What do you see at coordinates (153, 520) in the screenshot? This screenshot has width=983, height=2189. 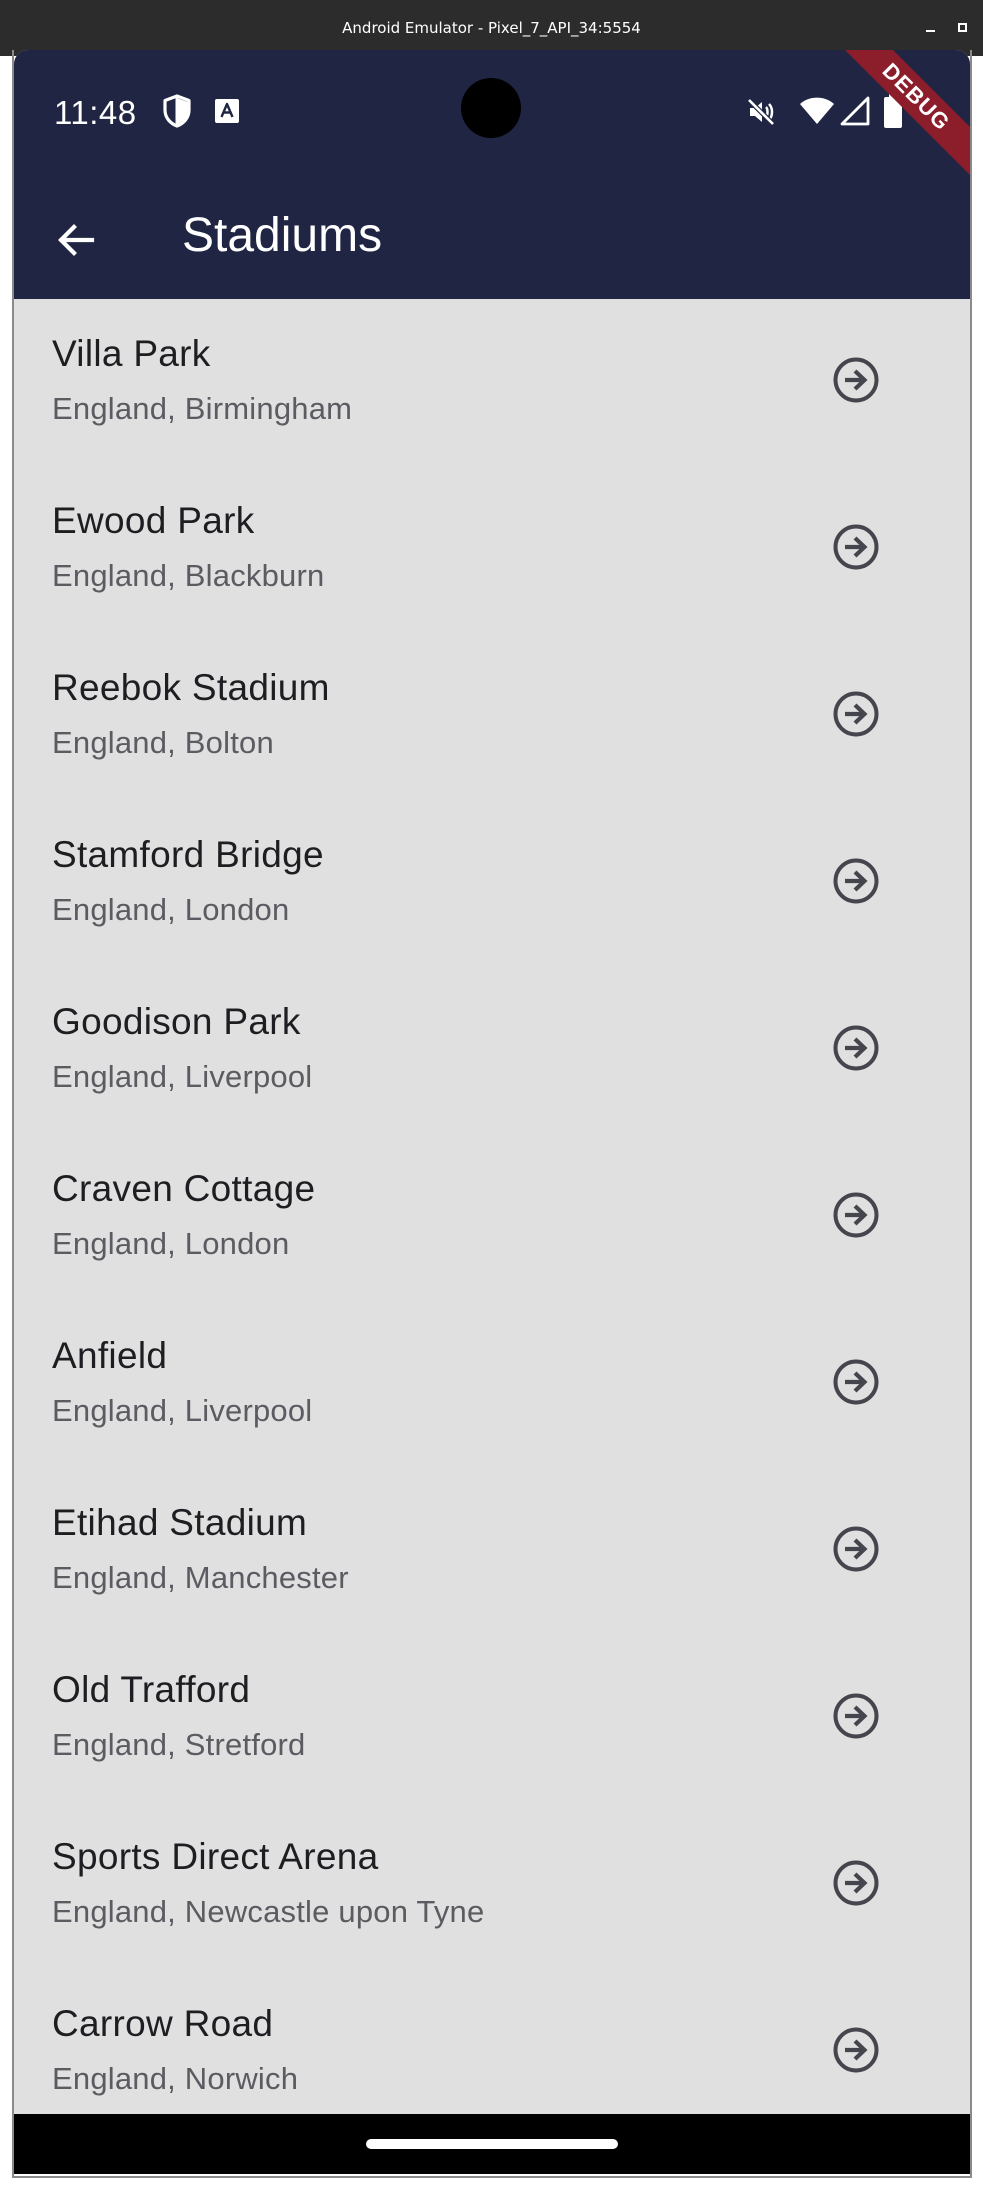 I see `stadium-name: Ewood Park` at bounding box center [153, 520].